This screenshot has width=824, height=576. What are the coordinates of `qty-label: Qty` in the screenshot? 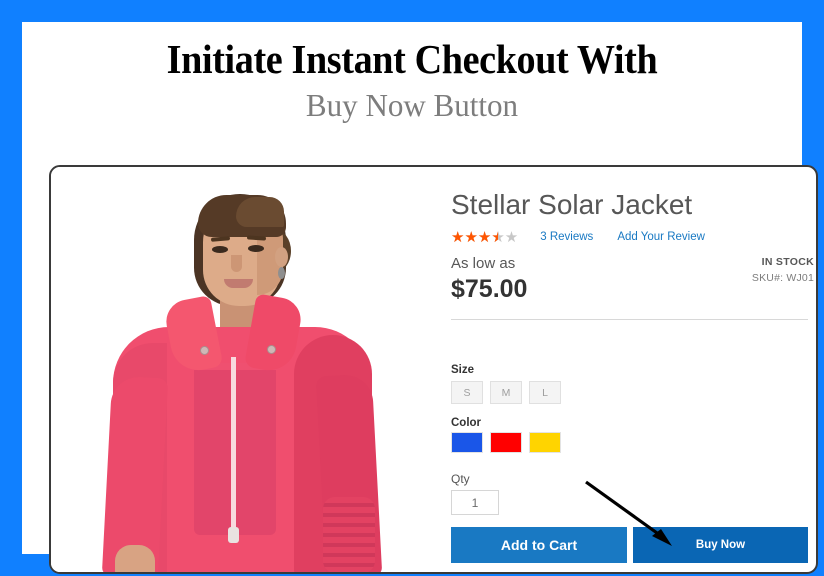 It's located at (460, 479).